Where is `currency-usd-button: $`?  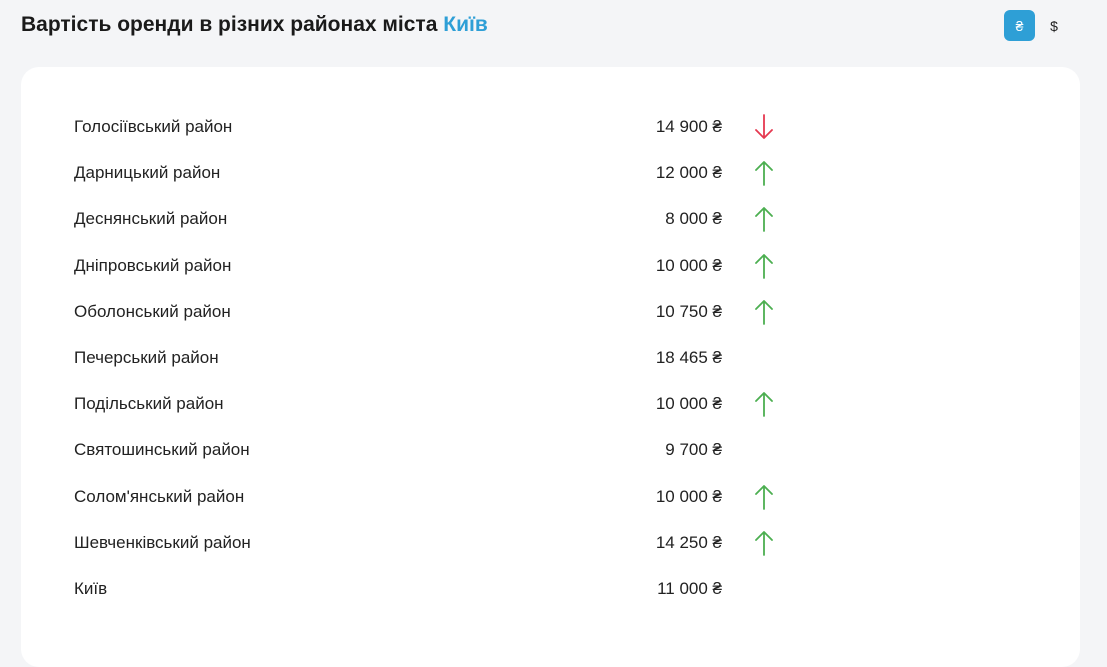
currency-usd-button: $ is located at coordinates (1054, 25).